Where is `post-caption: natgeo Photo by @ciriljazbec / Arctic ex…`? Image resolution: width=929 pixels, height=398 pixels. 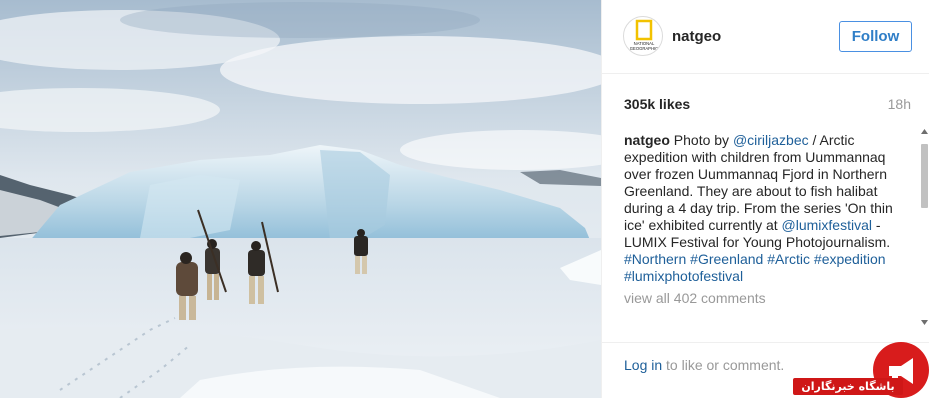 post-caption: natgeo Photo by @ciriljazbec / Arctic ex… is located at coordinates (770, 208).